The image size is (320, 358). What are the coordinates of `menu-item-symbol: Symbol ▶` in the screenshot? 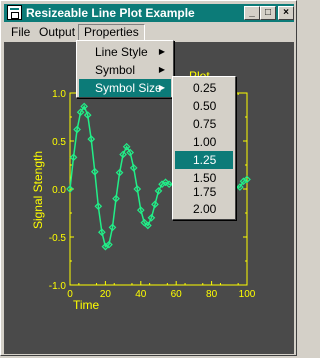 It's located at (125, 70).